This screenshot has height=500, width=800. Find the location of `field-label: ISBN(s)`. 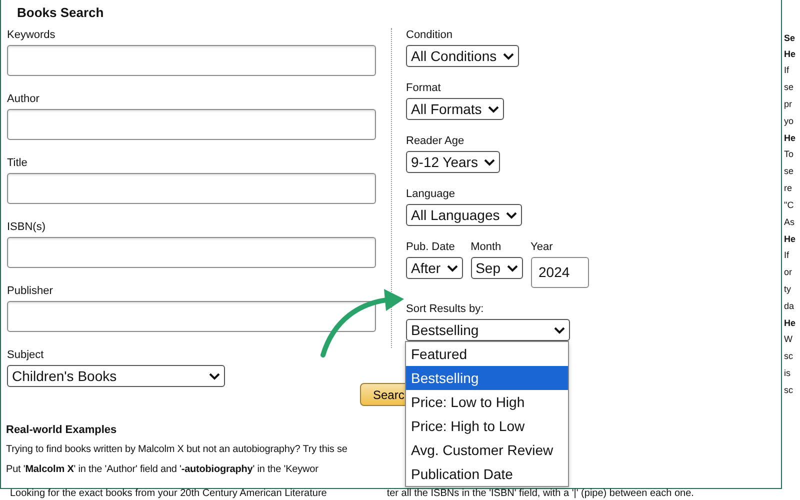

field-label: ISBN(s) is located at coordinates (26, 227).